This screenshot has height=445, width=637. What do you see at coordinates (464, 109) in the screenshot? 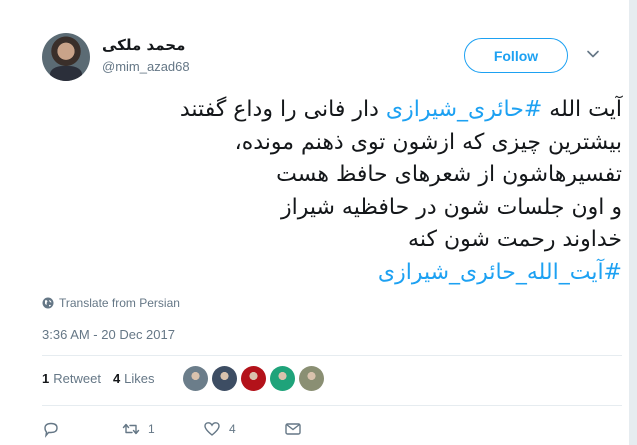
I see `hashtag-link: #حائری_شیرازی` at bounding box center [464, 109].